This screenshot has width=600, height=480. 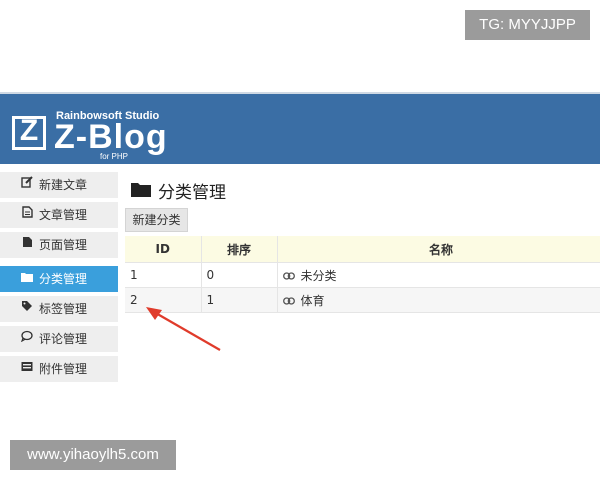 I want to click on sidebar-item-label: 文章管理, so click(x=63, y=215).